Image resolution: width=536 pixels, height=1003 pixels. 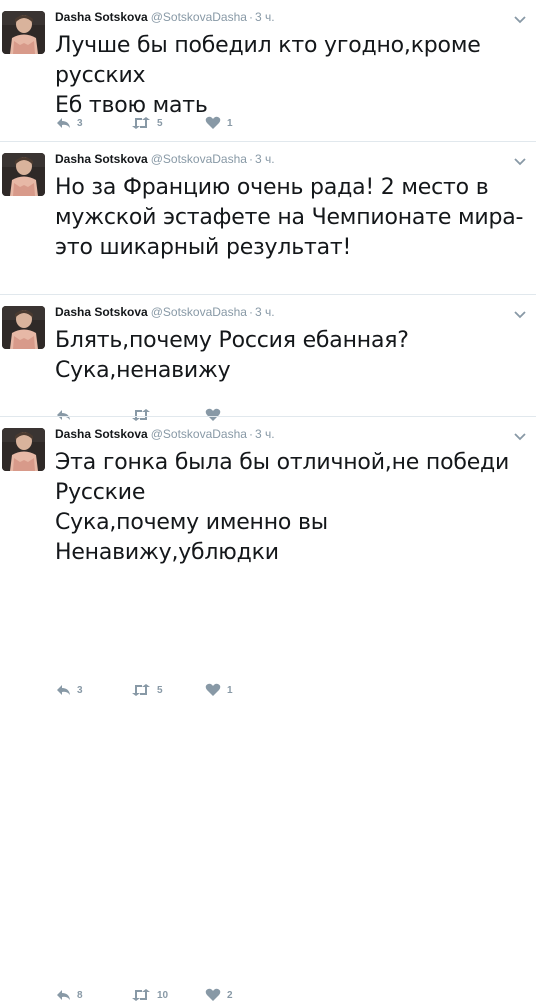 What do you see at coordinates (80, 995) in the screenshot?
I see `reply-count: 8` at bounding box center [80, 995].